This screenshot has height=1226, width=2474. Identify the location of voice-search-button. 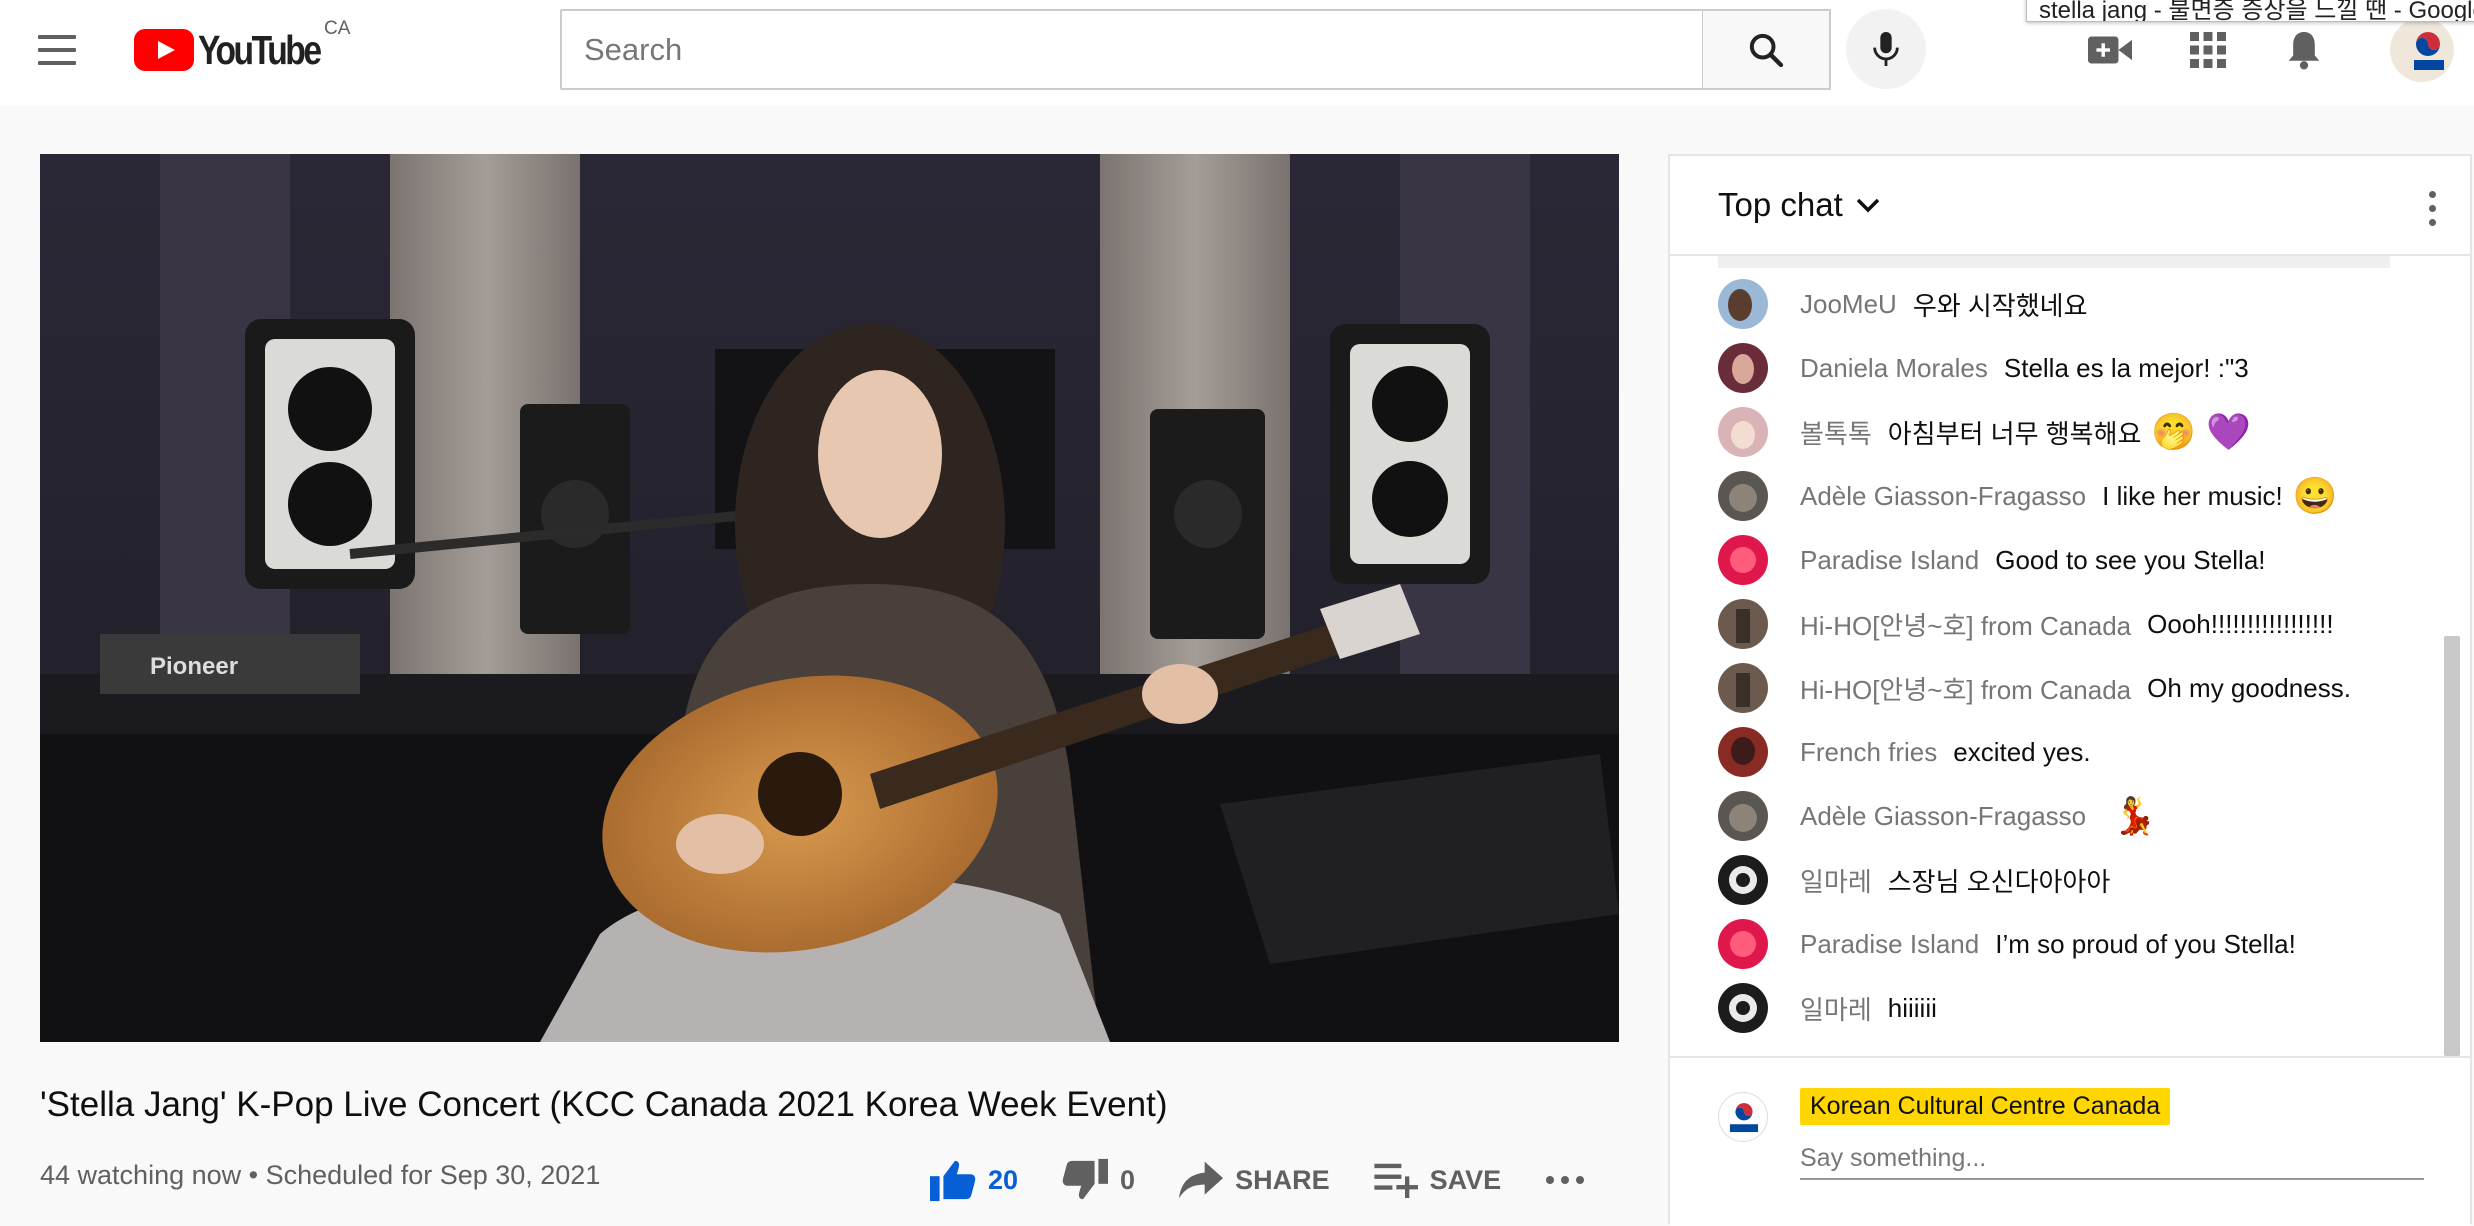
(1886, 49).